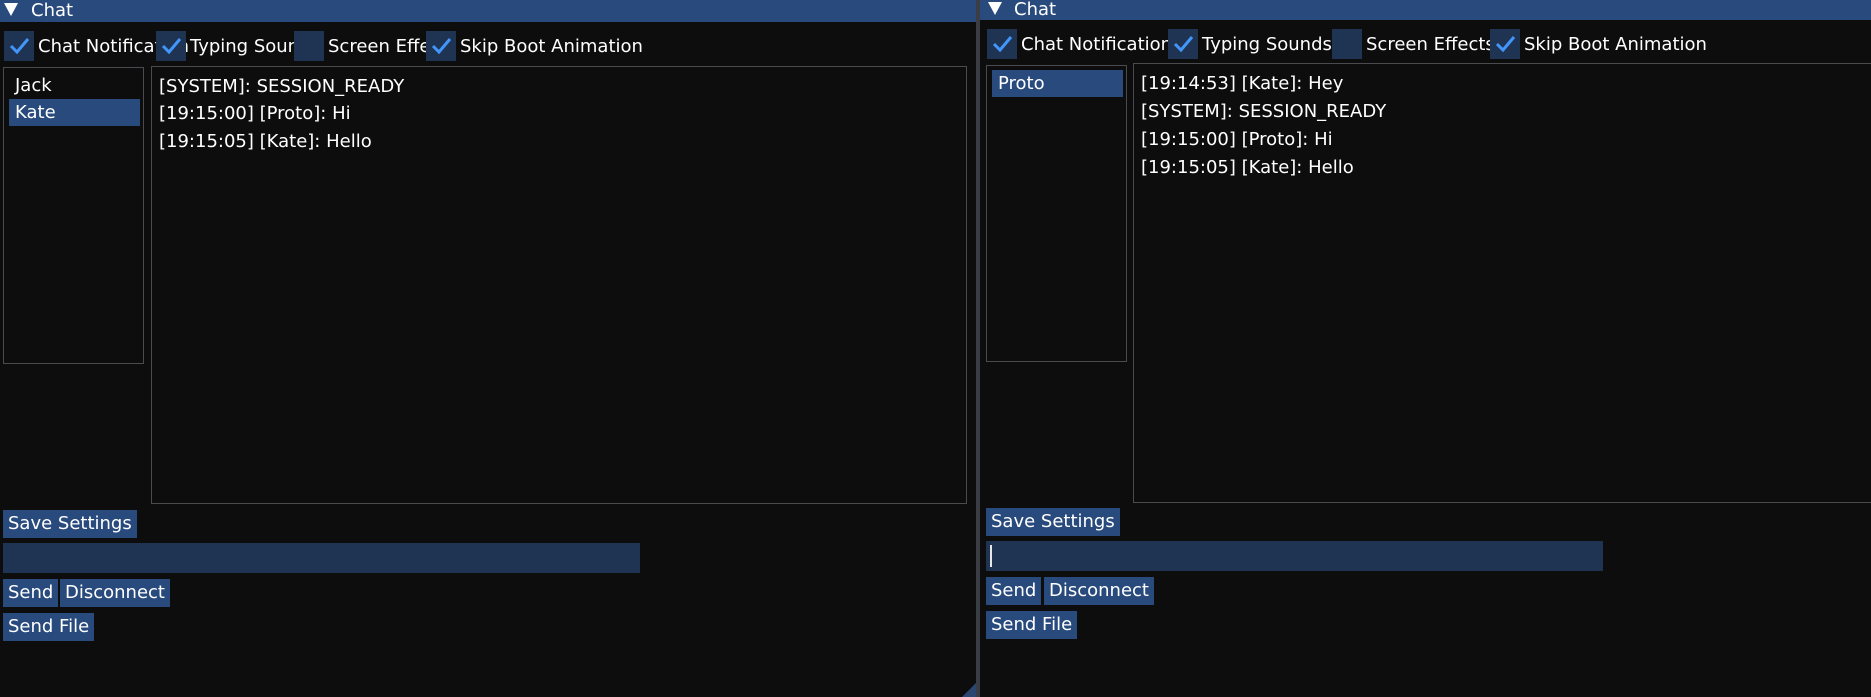  Describe the element at coordinates (969, 690) in the screenshot. I see `resize-grip-icon` at that location.